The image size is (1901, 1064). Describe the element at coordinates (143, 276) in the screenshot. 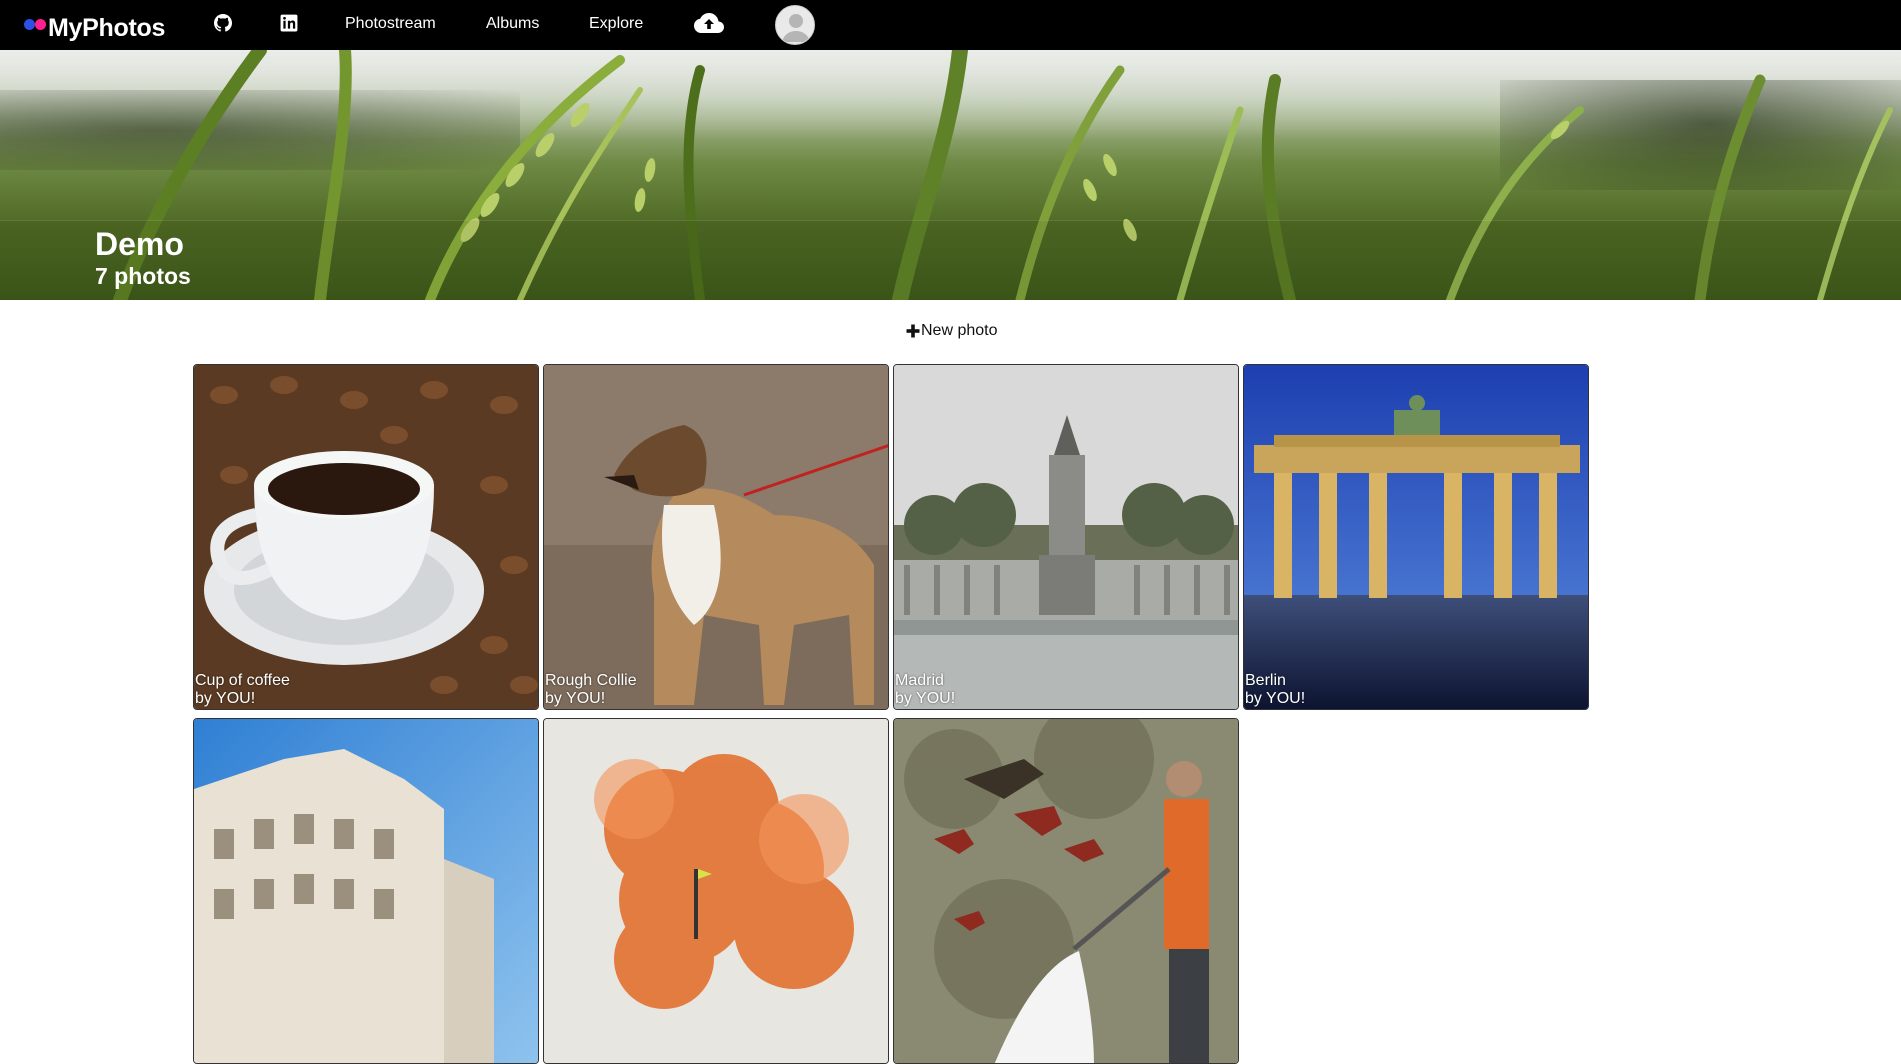

I see `album-photo-count: 7 photos` at that location.